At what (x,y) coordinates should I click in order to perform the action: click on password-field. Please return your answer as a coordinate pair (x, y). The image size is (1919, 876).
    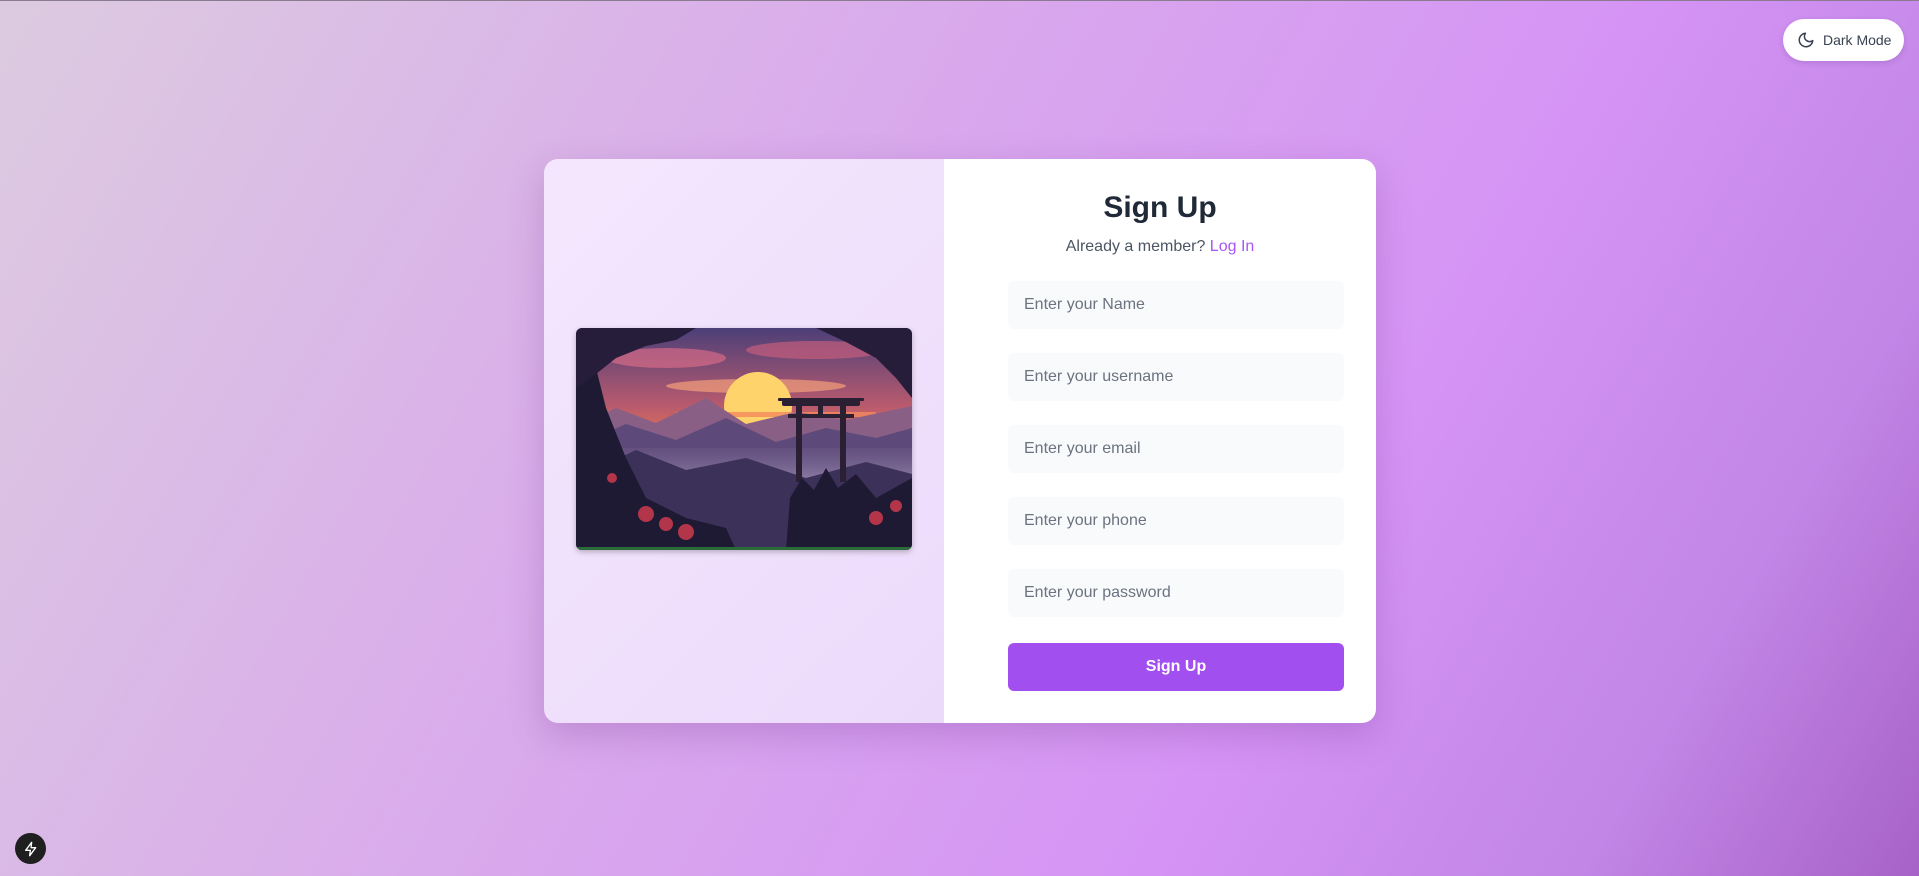
    Looking at the image, I should click on (1176, 593).